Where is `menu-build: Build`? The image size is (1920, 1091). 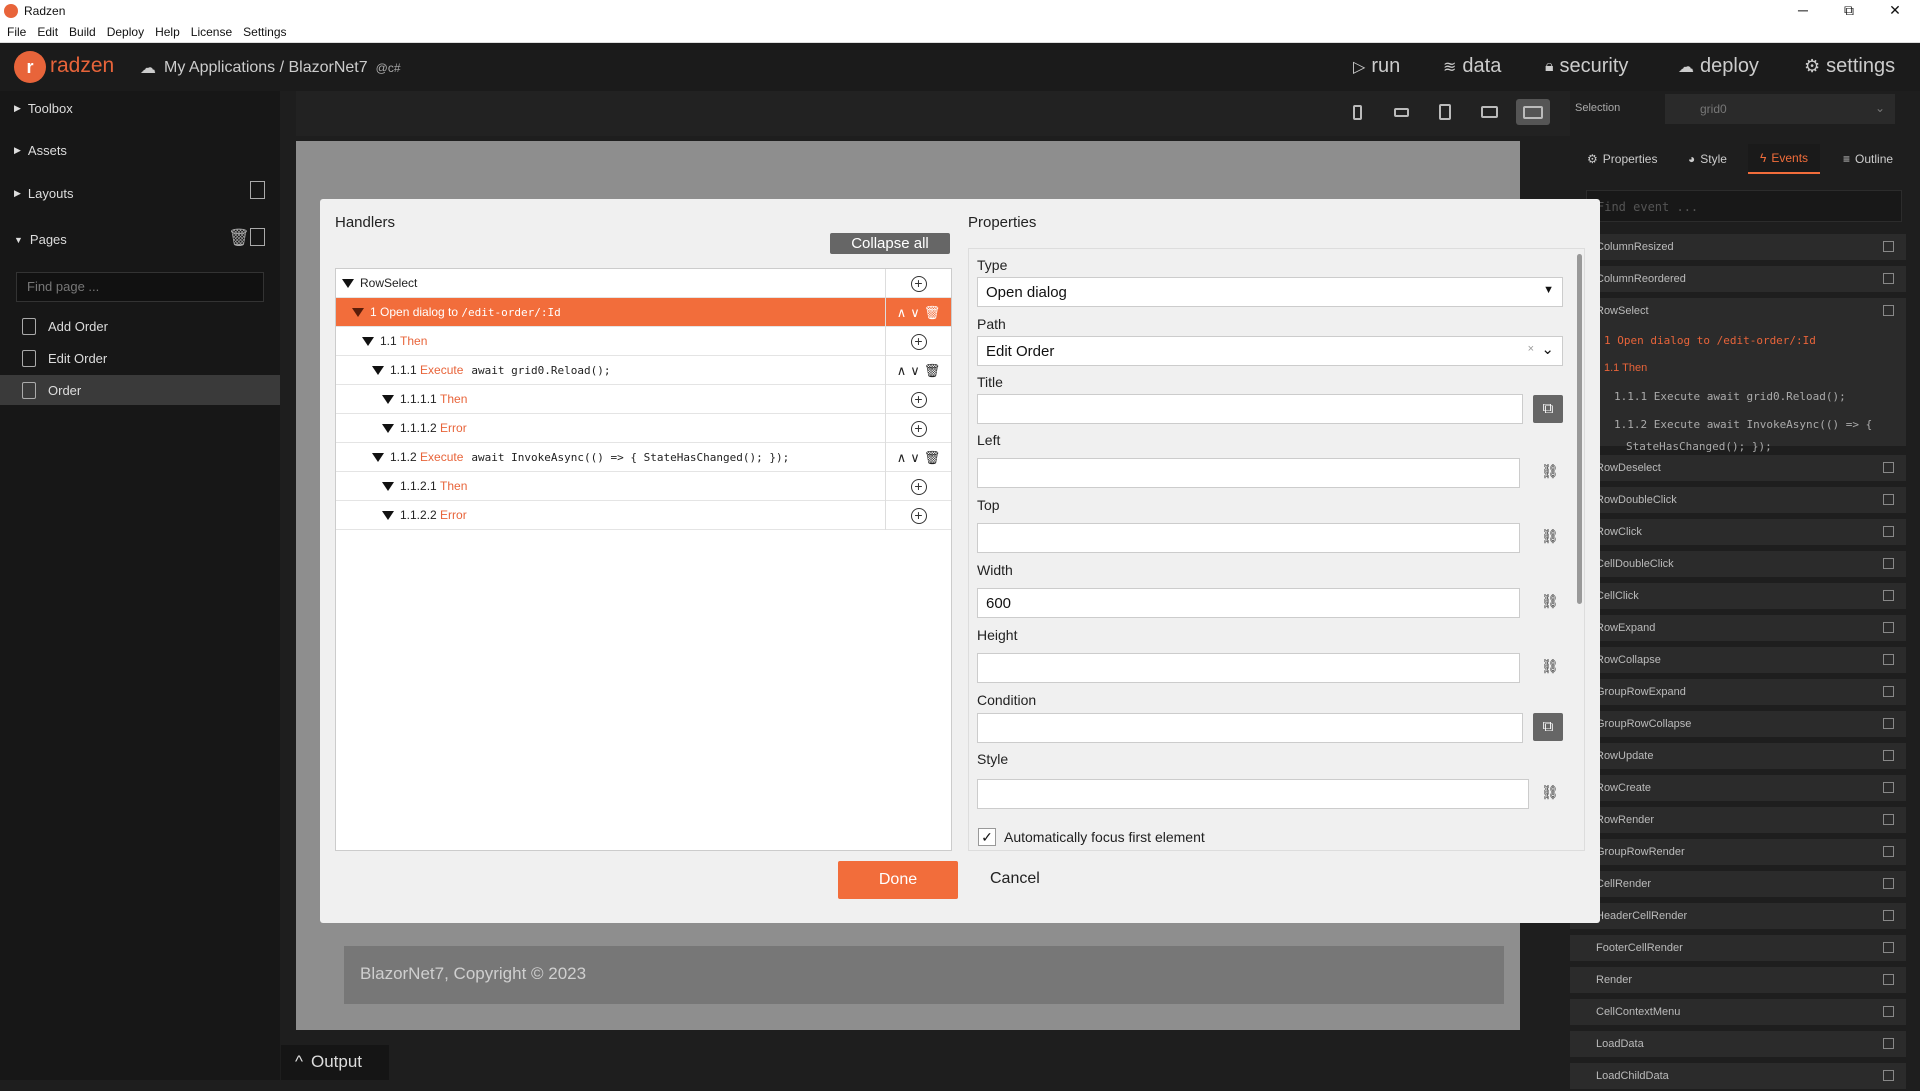
menu-build: Build is located at coordinates (82, 32).